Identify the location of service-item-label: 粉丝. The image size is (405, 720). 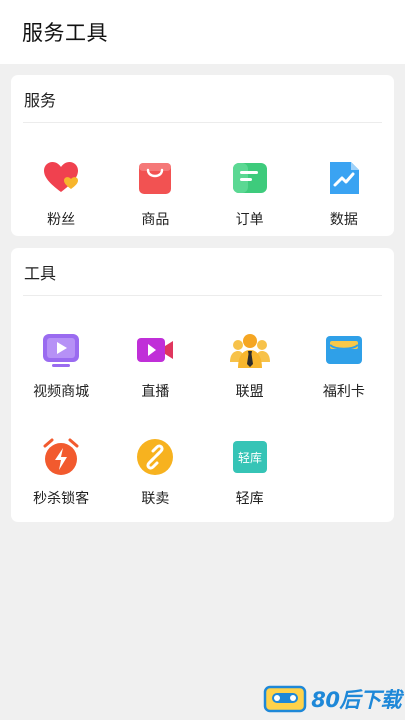
(61, 219).